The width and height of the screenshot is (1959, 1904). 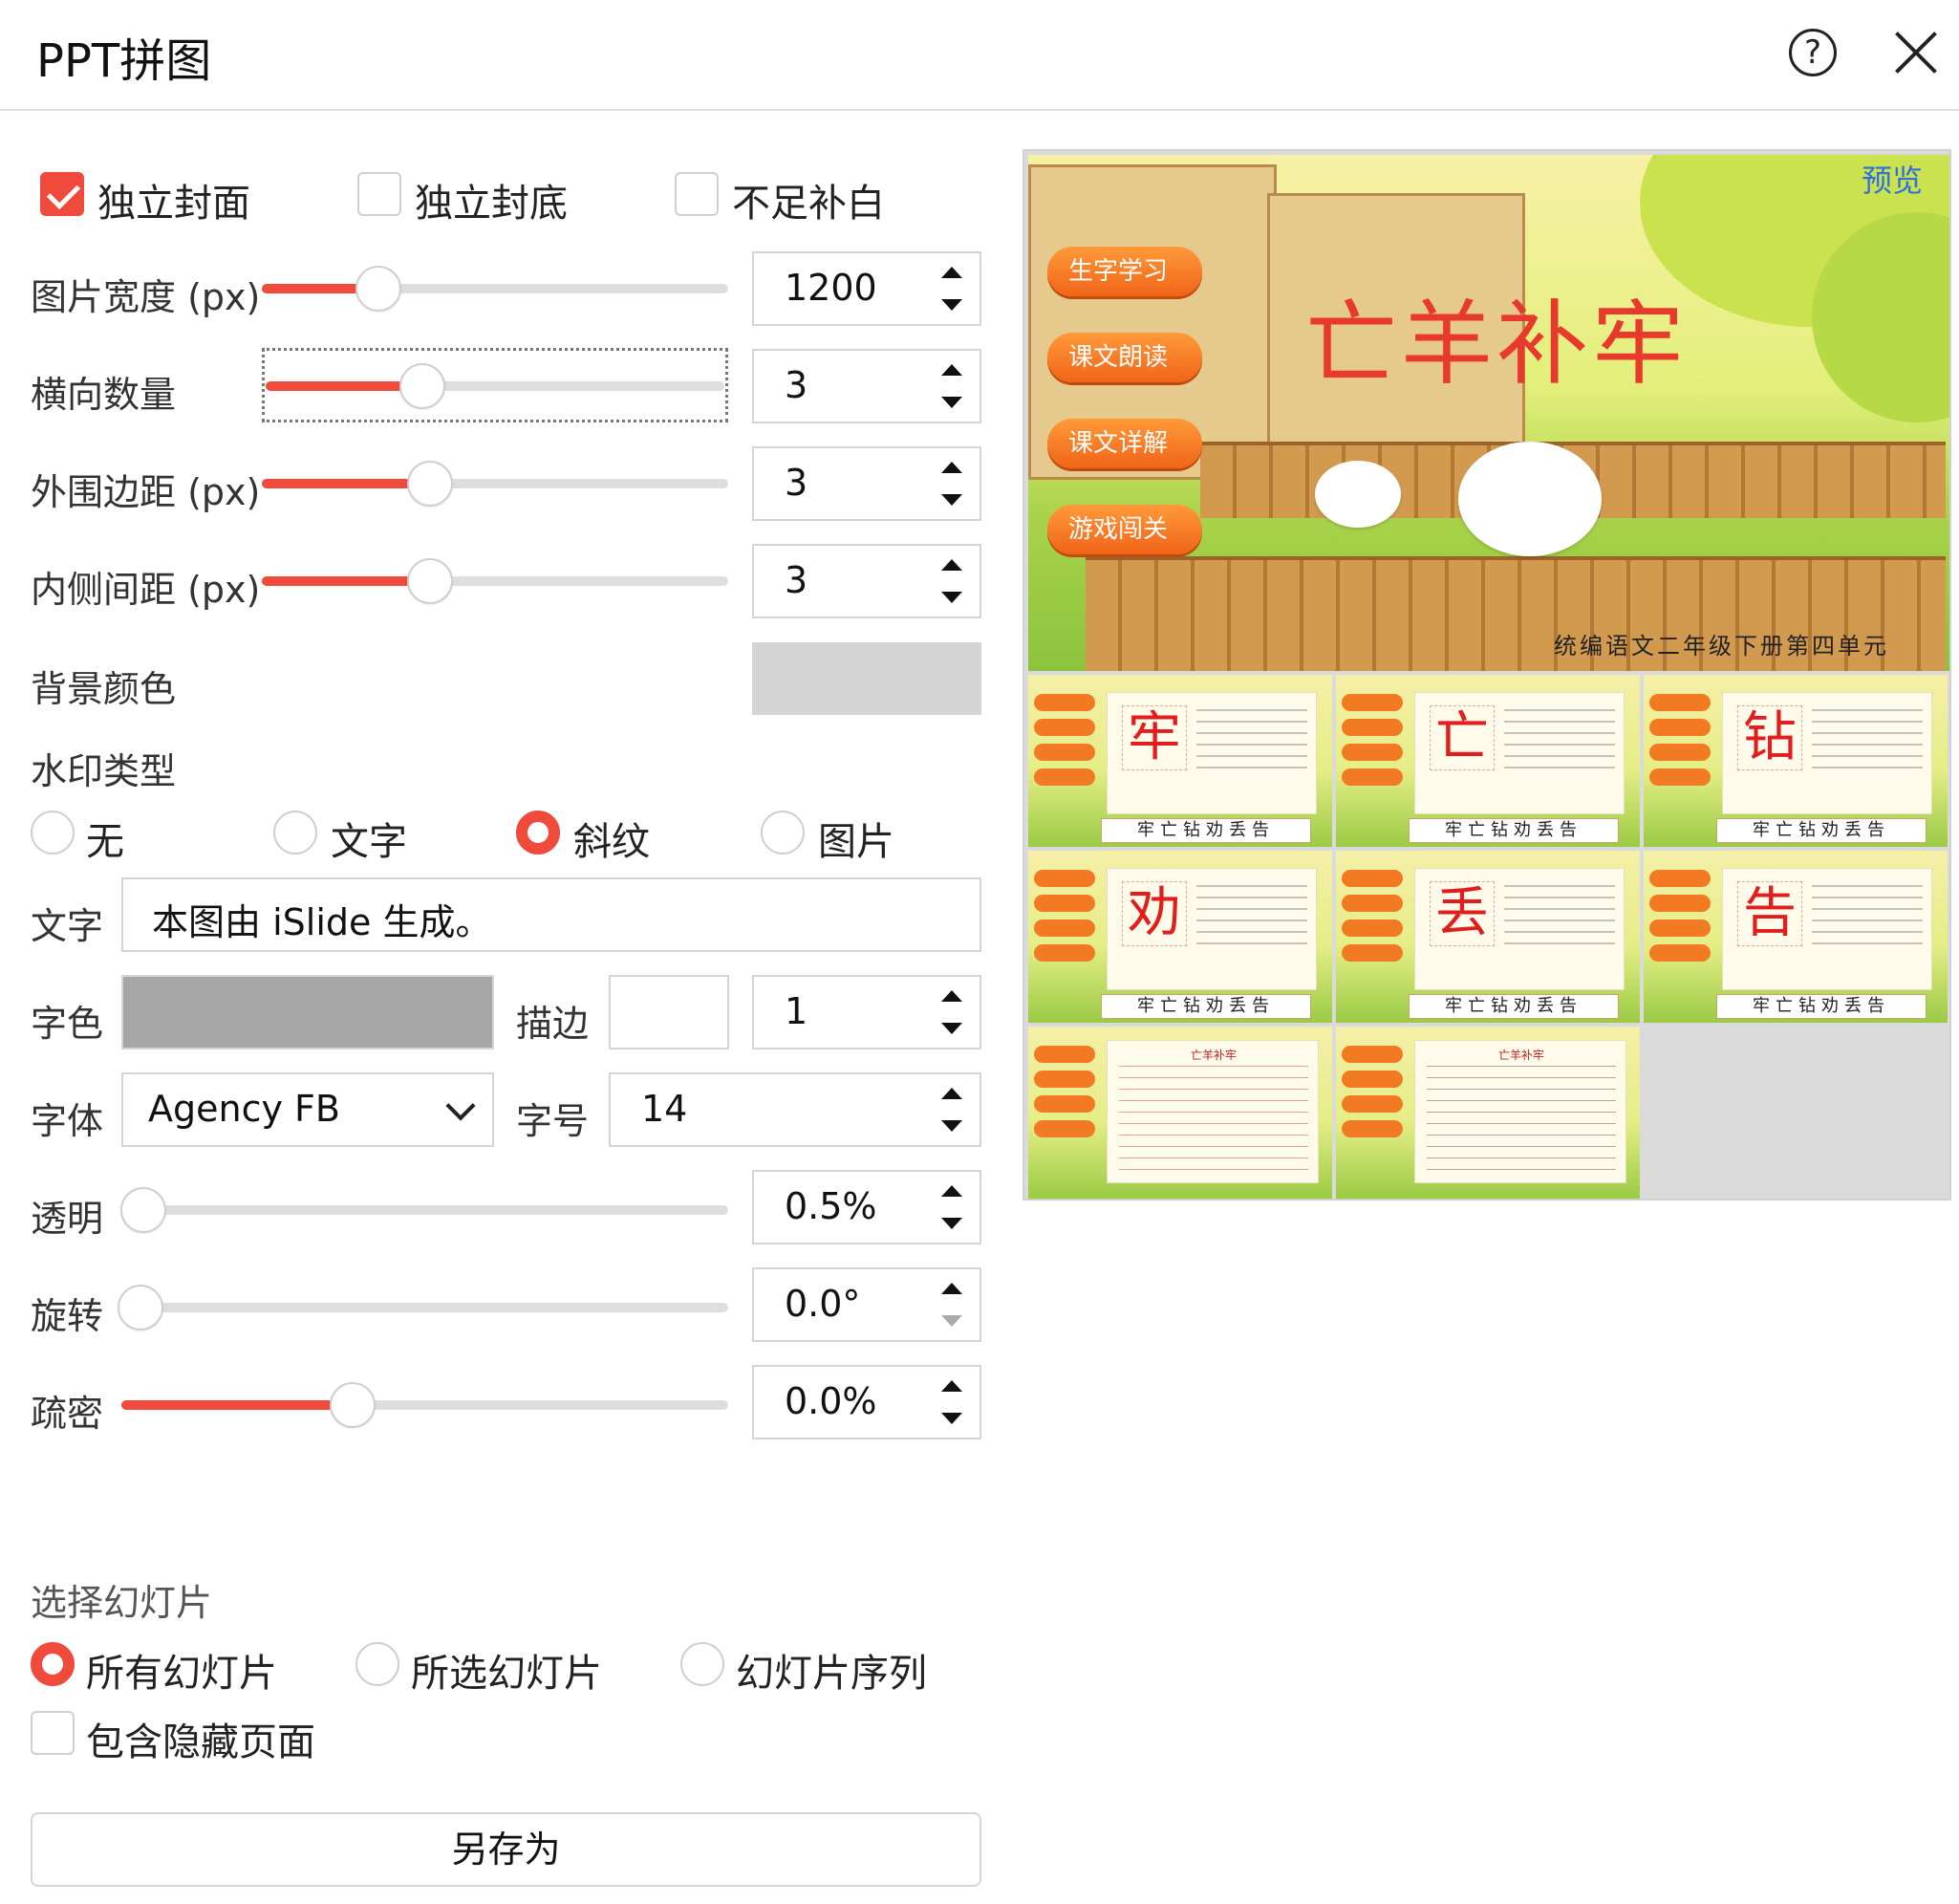 What do you see at coordinates (1813, 52) in the screenshot?
I see `help-button: ?` at bounding box center [1813, 52].